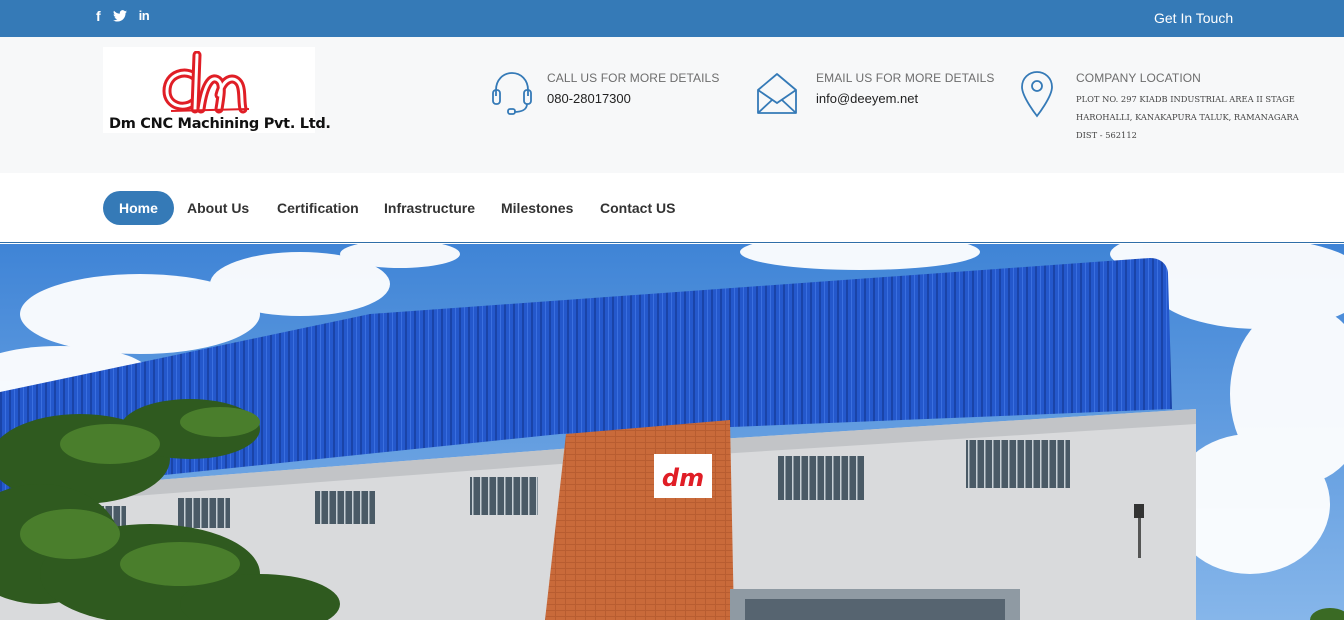  I want to click on dm-logo-icon, so click(206, 82).